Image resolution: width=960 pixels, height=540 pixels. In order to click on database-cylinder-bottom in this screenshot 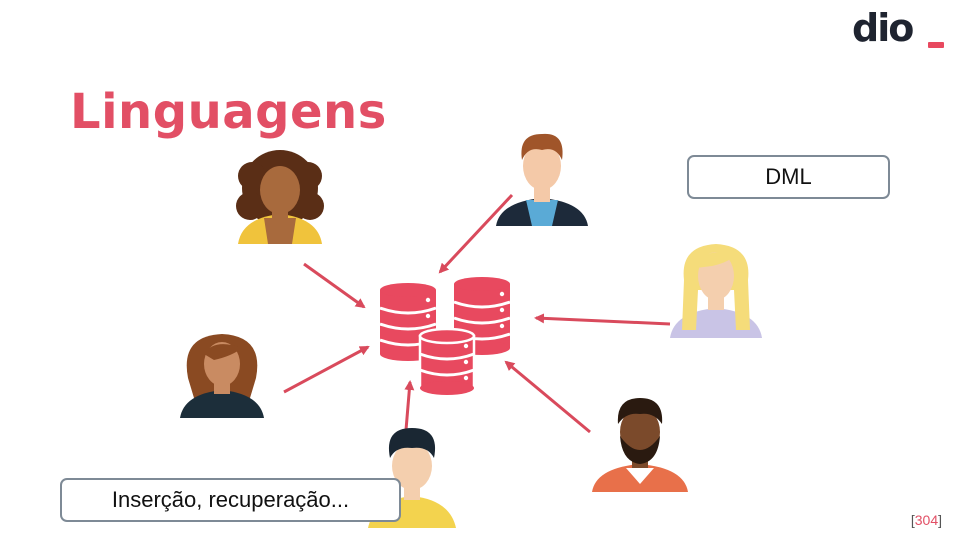, I will do `click(447, 361)`.